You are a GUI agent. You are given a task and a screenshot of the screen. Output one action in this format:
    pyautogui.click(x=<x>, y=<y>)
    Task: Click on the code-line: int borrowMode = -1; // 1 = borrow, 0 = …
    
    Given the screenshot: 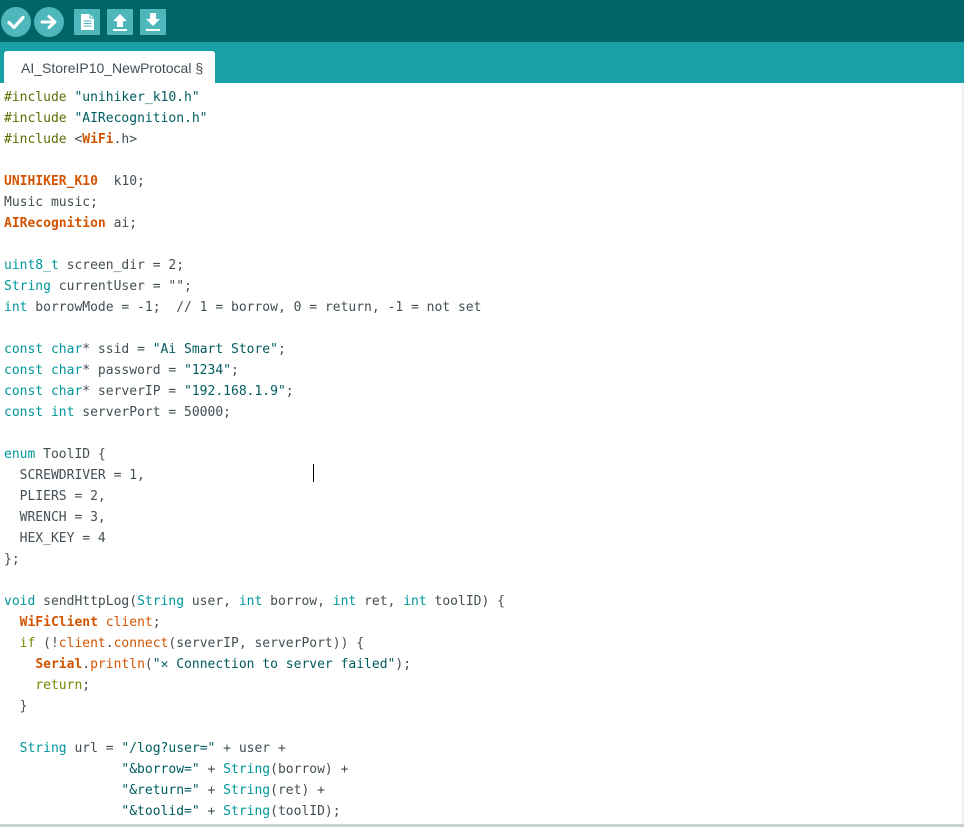 What is the action you would take?
    pyautogui.click(x=242, y=307)
    